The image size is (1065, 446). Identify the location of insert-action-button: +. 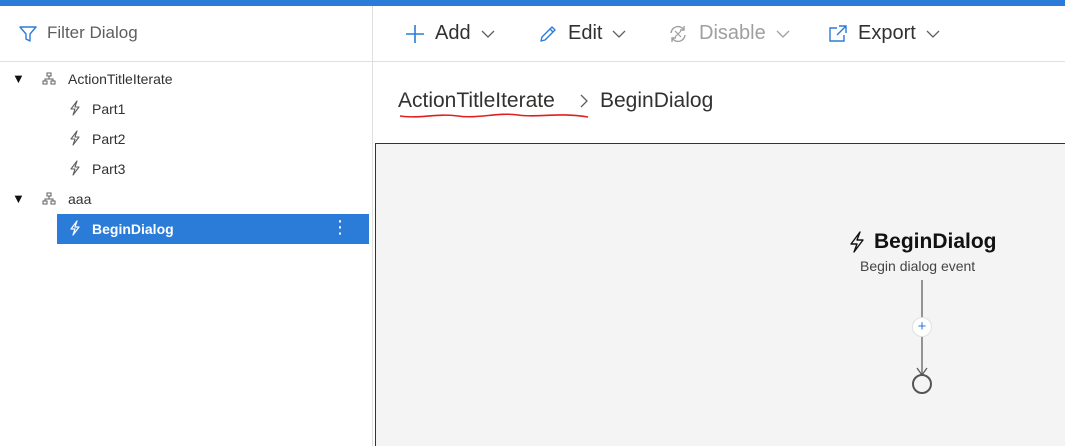
(922, 327).